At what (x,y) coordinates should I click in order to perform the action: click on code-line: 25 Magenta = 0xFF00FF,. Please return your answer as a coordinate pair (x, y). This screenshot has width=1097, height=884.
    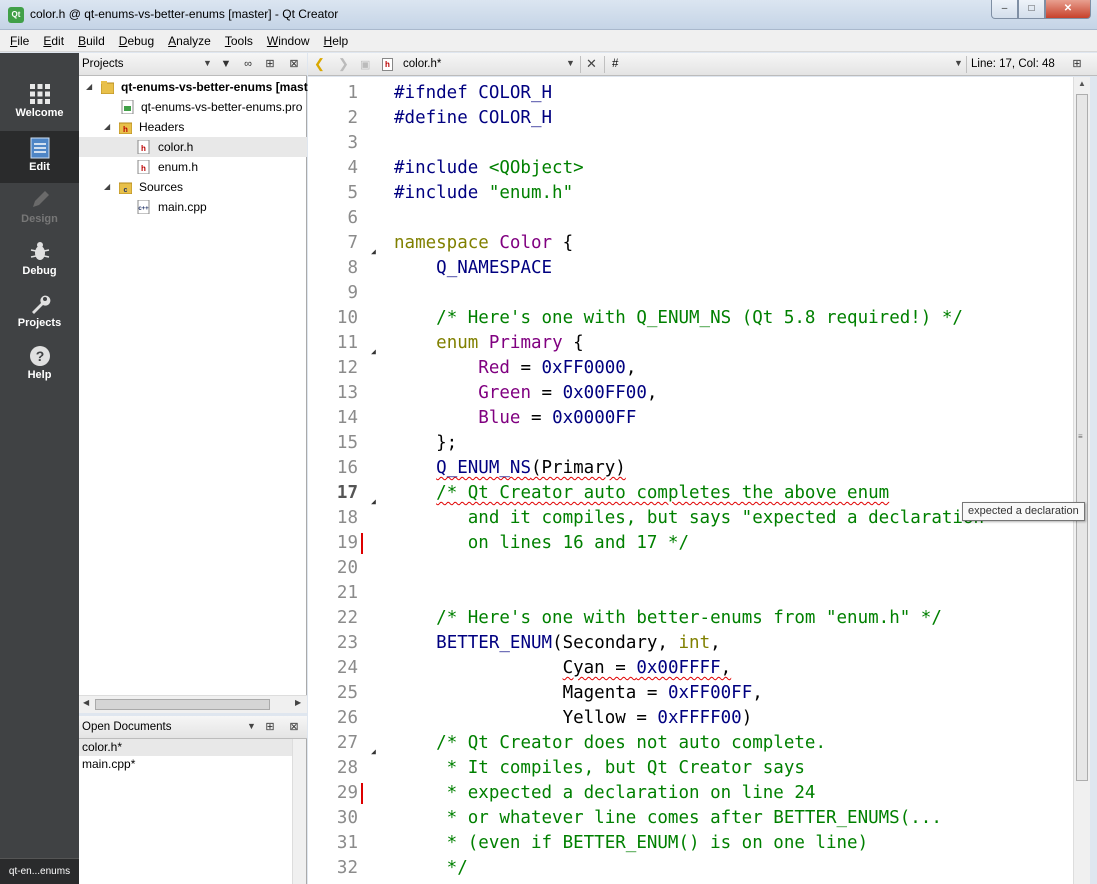
    Looking at the image, I should click on (690, 693).